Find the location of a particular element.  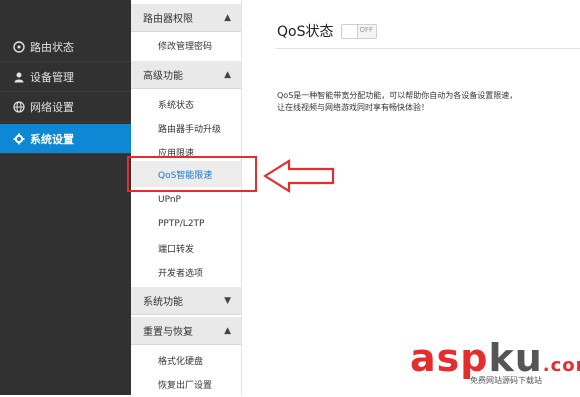

submenu-item-port-forwarding: 端口转发 is located at coordinates (186, 248).